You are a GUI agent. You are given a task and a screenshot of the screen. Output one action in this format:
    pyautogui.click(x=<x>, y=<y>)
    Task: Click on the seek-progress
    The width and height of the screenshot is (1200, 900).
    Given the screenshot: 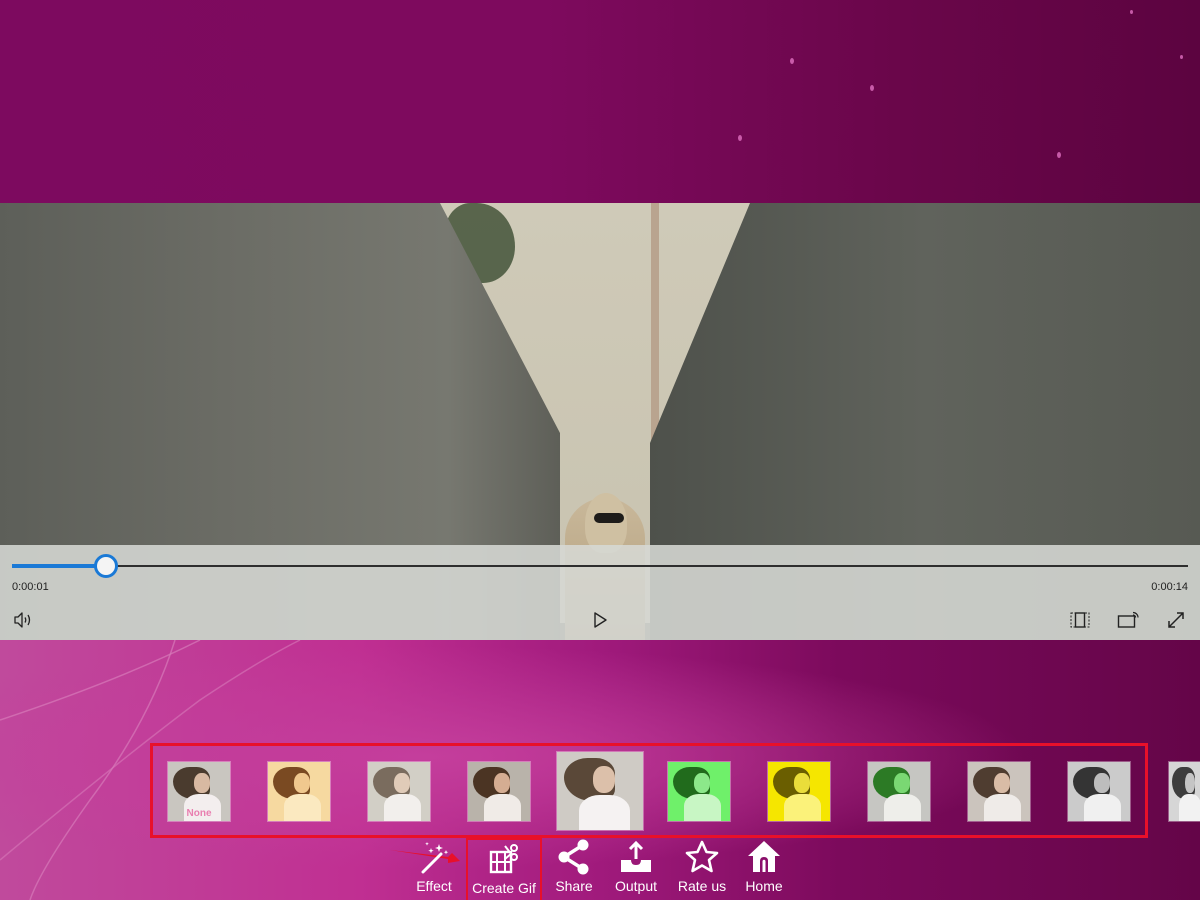 What is the action you would take?
    pyautogui.click(x=59, y=566)
    